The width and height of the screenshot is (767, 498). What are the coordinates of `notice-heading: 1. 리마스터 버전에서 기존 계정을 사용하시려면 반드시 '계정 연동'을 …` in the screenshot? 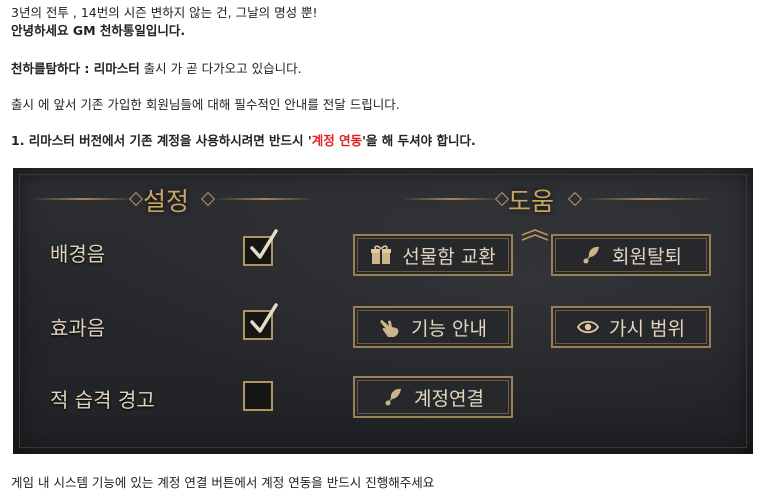 It's located at (243, 140).